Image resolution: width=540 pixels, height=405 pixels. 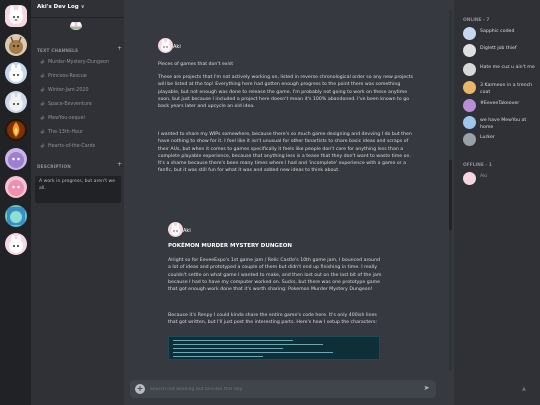 I want to click on message-composer: + ➤, so click(x=283, y=389).